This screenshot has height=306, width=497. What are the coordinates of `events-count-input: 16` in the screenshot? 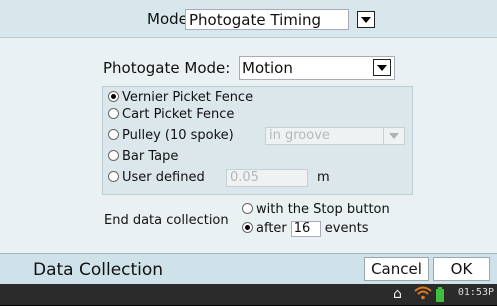 It's located at (305, 229).